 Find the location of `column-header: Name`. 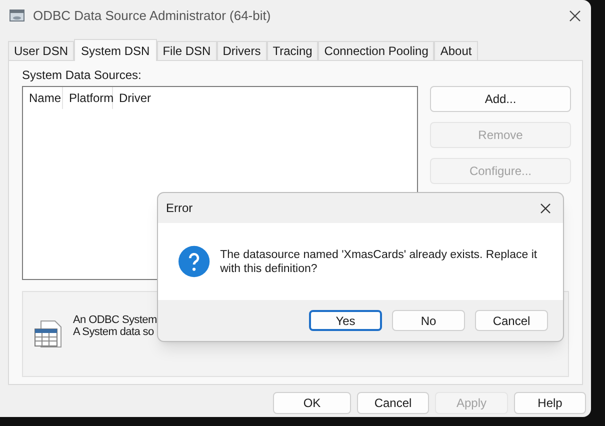

column-header: Name is located at coordinates (43, 98).